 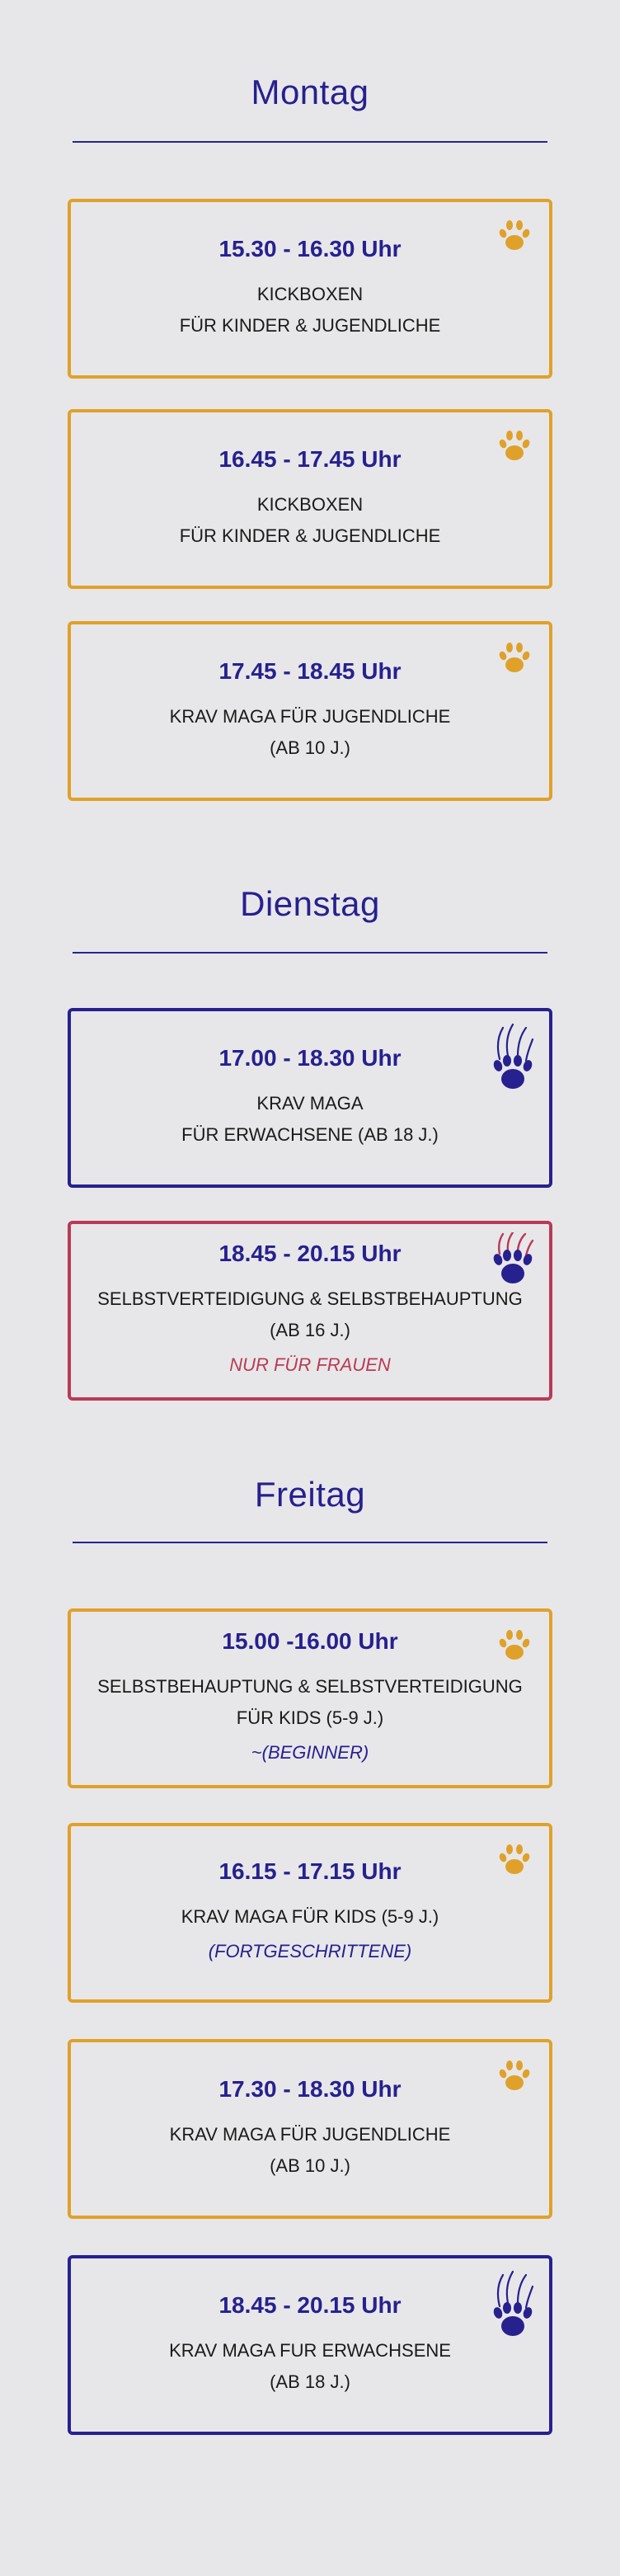 I want to click on class-time: 15.30 - 16.30 Uhr, so click(x=310, y=248).